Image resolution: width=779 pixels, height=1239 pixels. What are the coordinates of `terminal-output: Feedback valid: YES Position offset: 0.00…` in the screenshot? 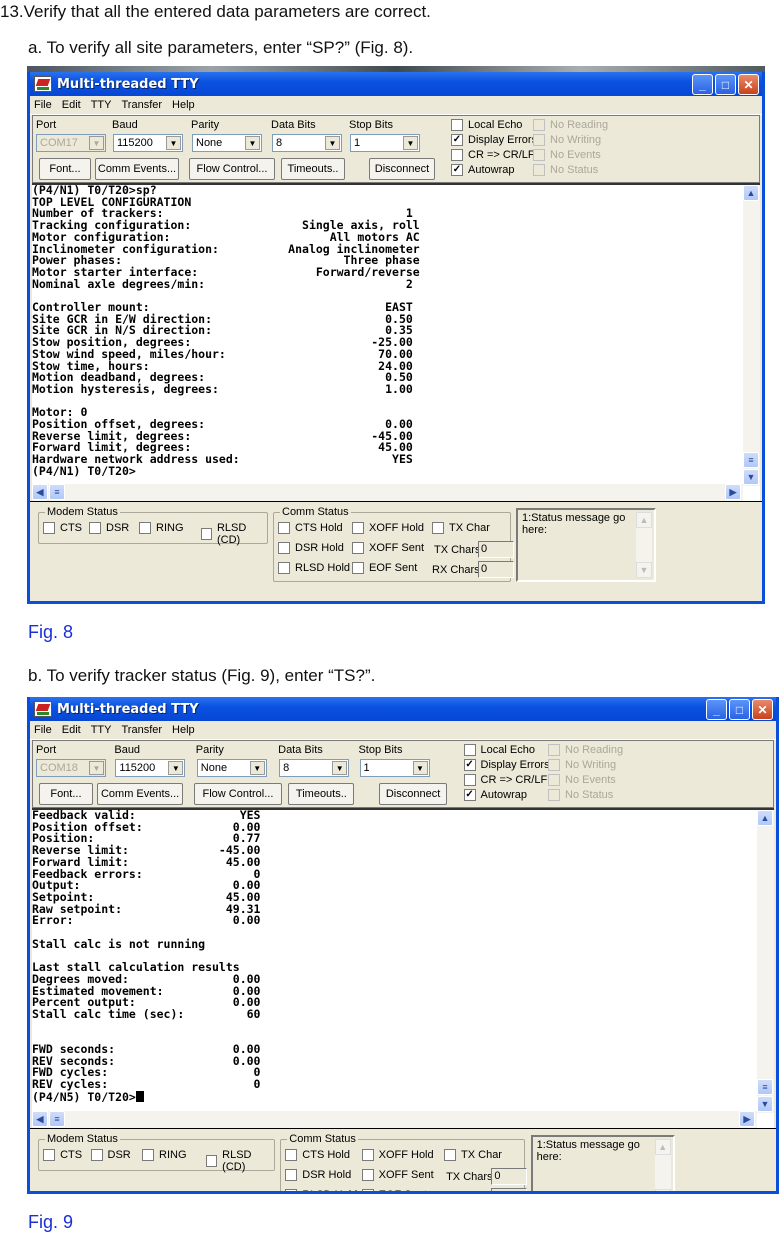 It's located at (146, 956).